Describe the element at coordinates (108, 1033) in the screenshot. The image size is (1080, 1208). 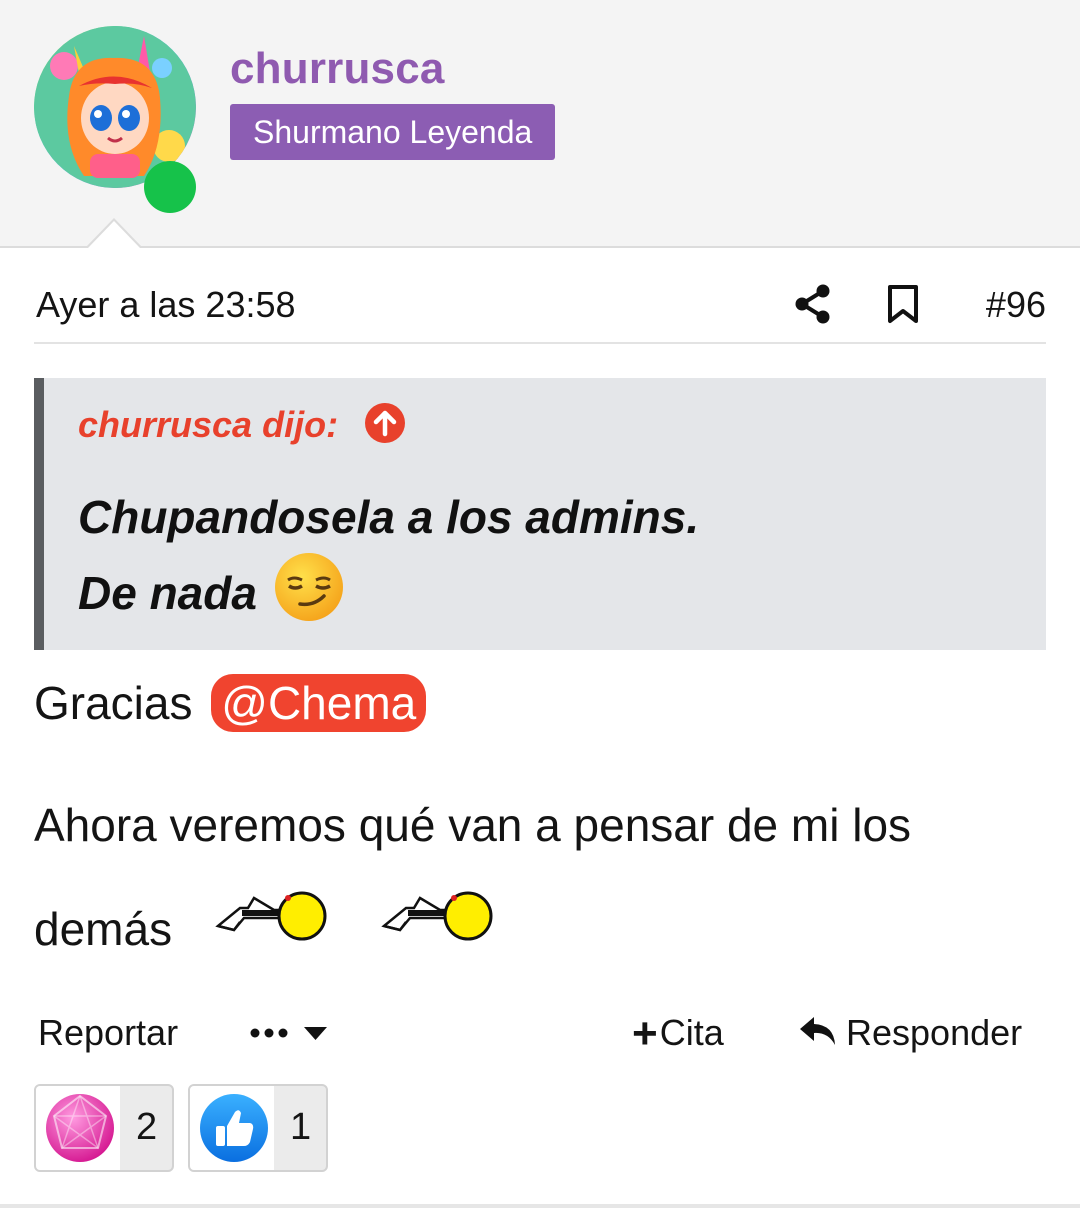
I see `report-link: Reportar` at that location.